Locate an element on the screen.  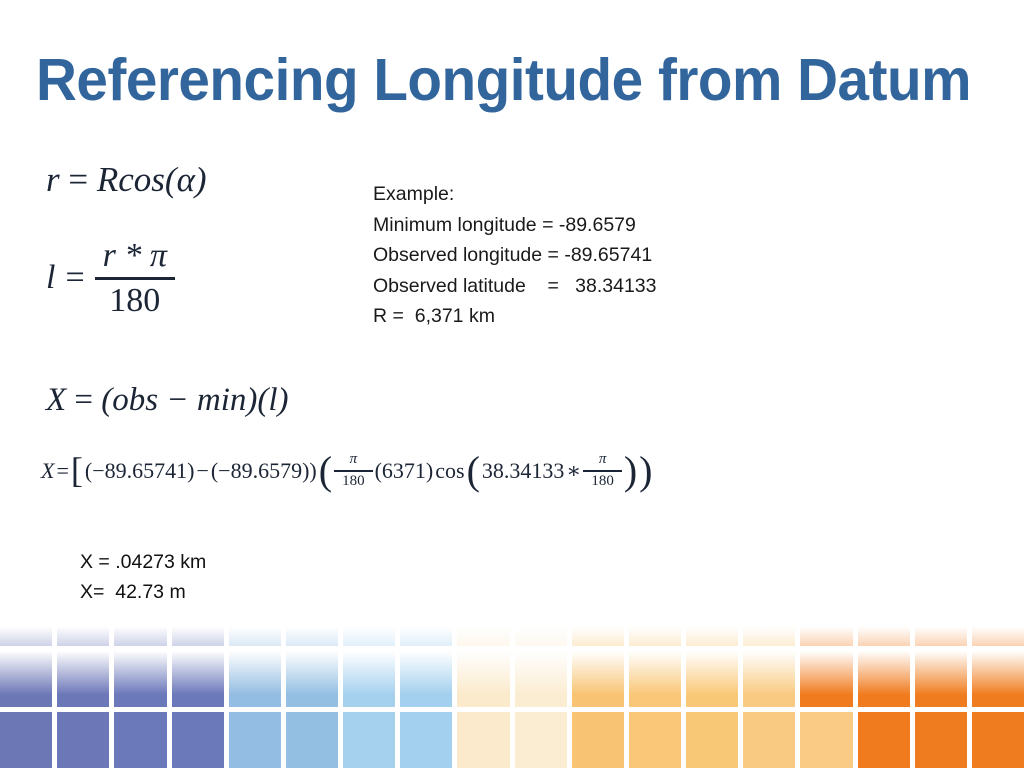
equation-x-expanded-close-paren: ) is located at coordinates (646, 470).